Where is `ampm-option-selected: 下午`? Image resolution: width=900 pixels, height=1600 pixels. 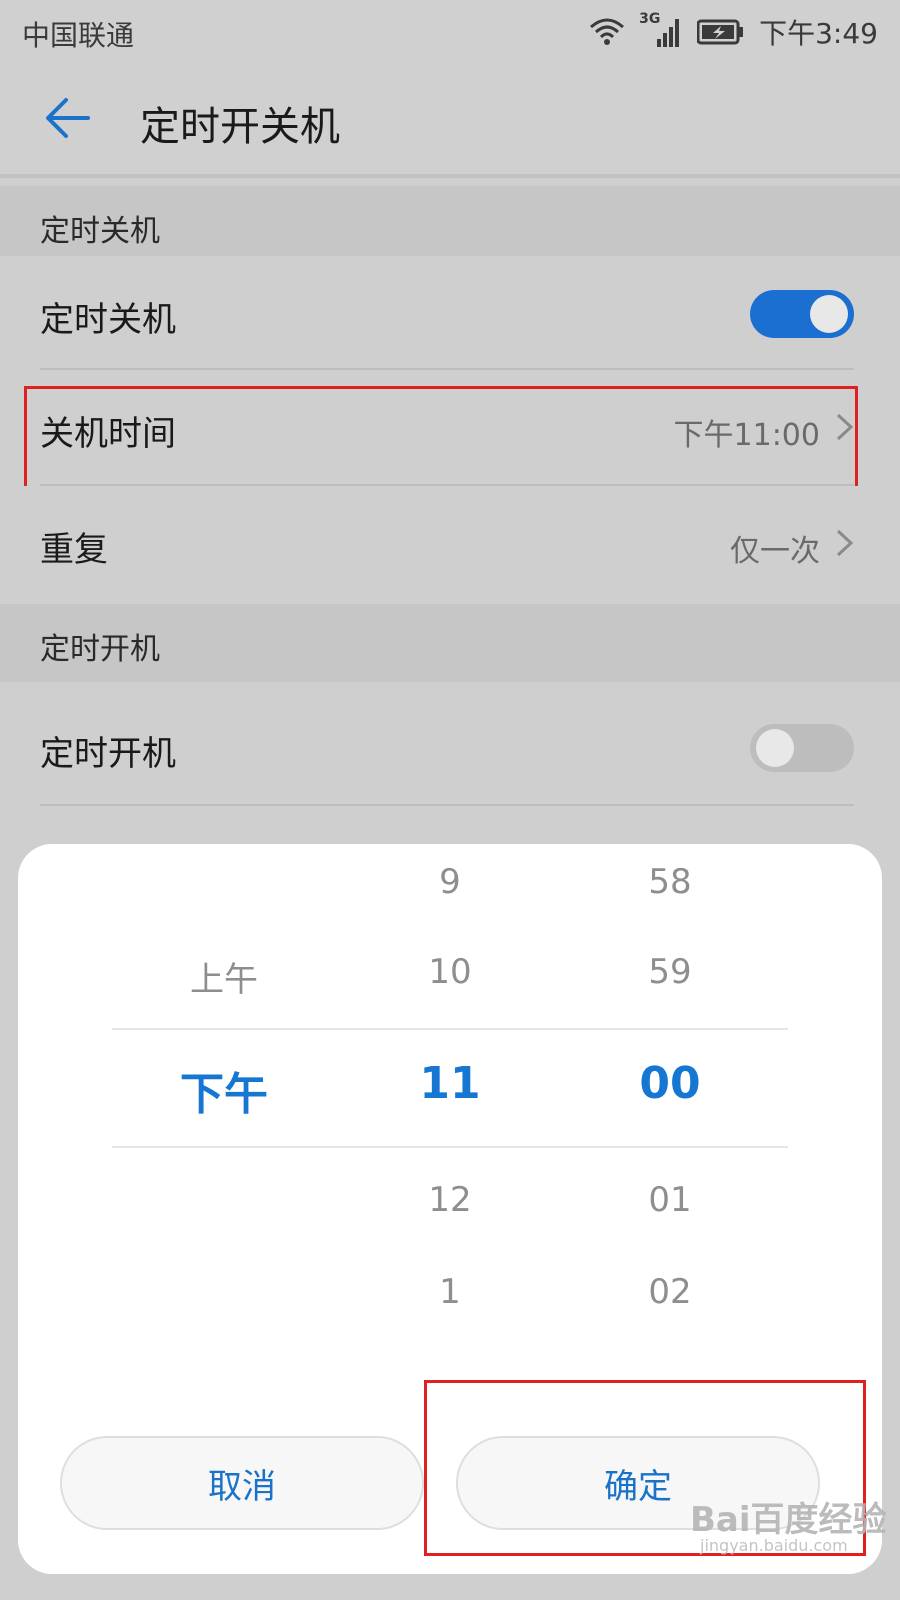
ampm-option-selected: 下午 is located at coordinates (224, 1090).